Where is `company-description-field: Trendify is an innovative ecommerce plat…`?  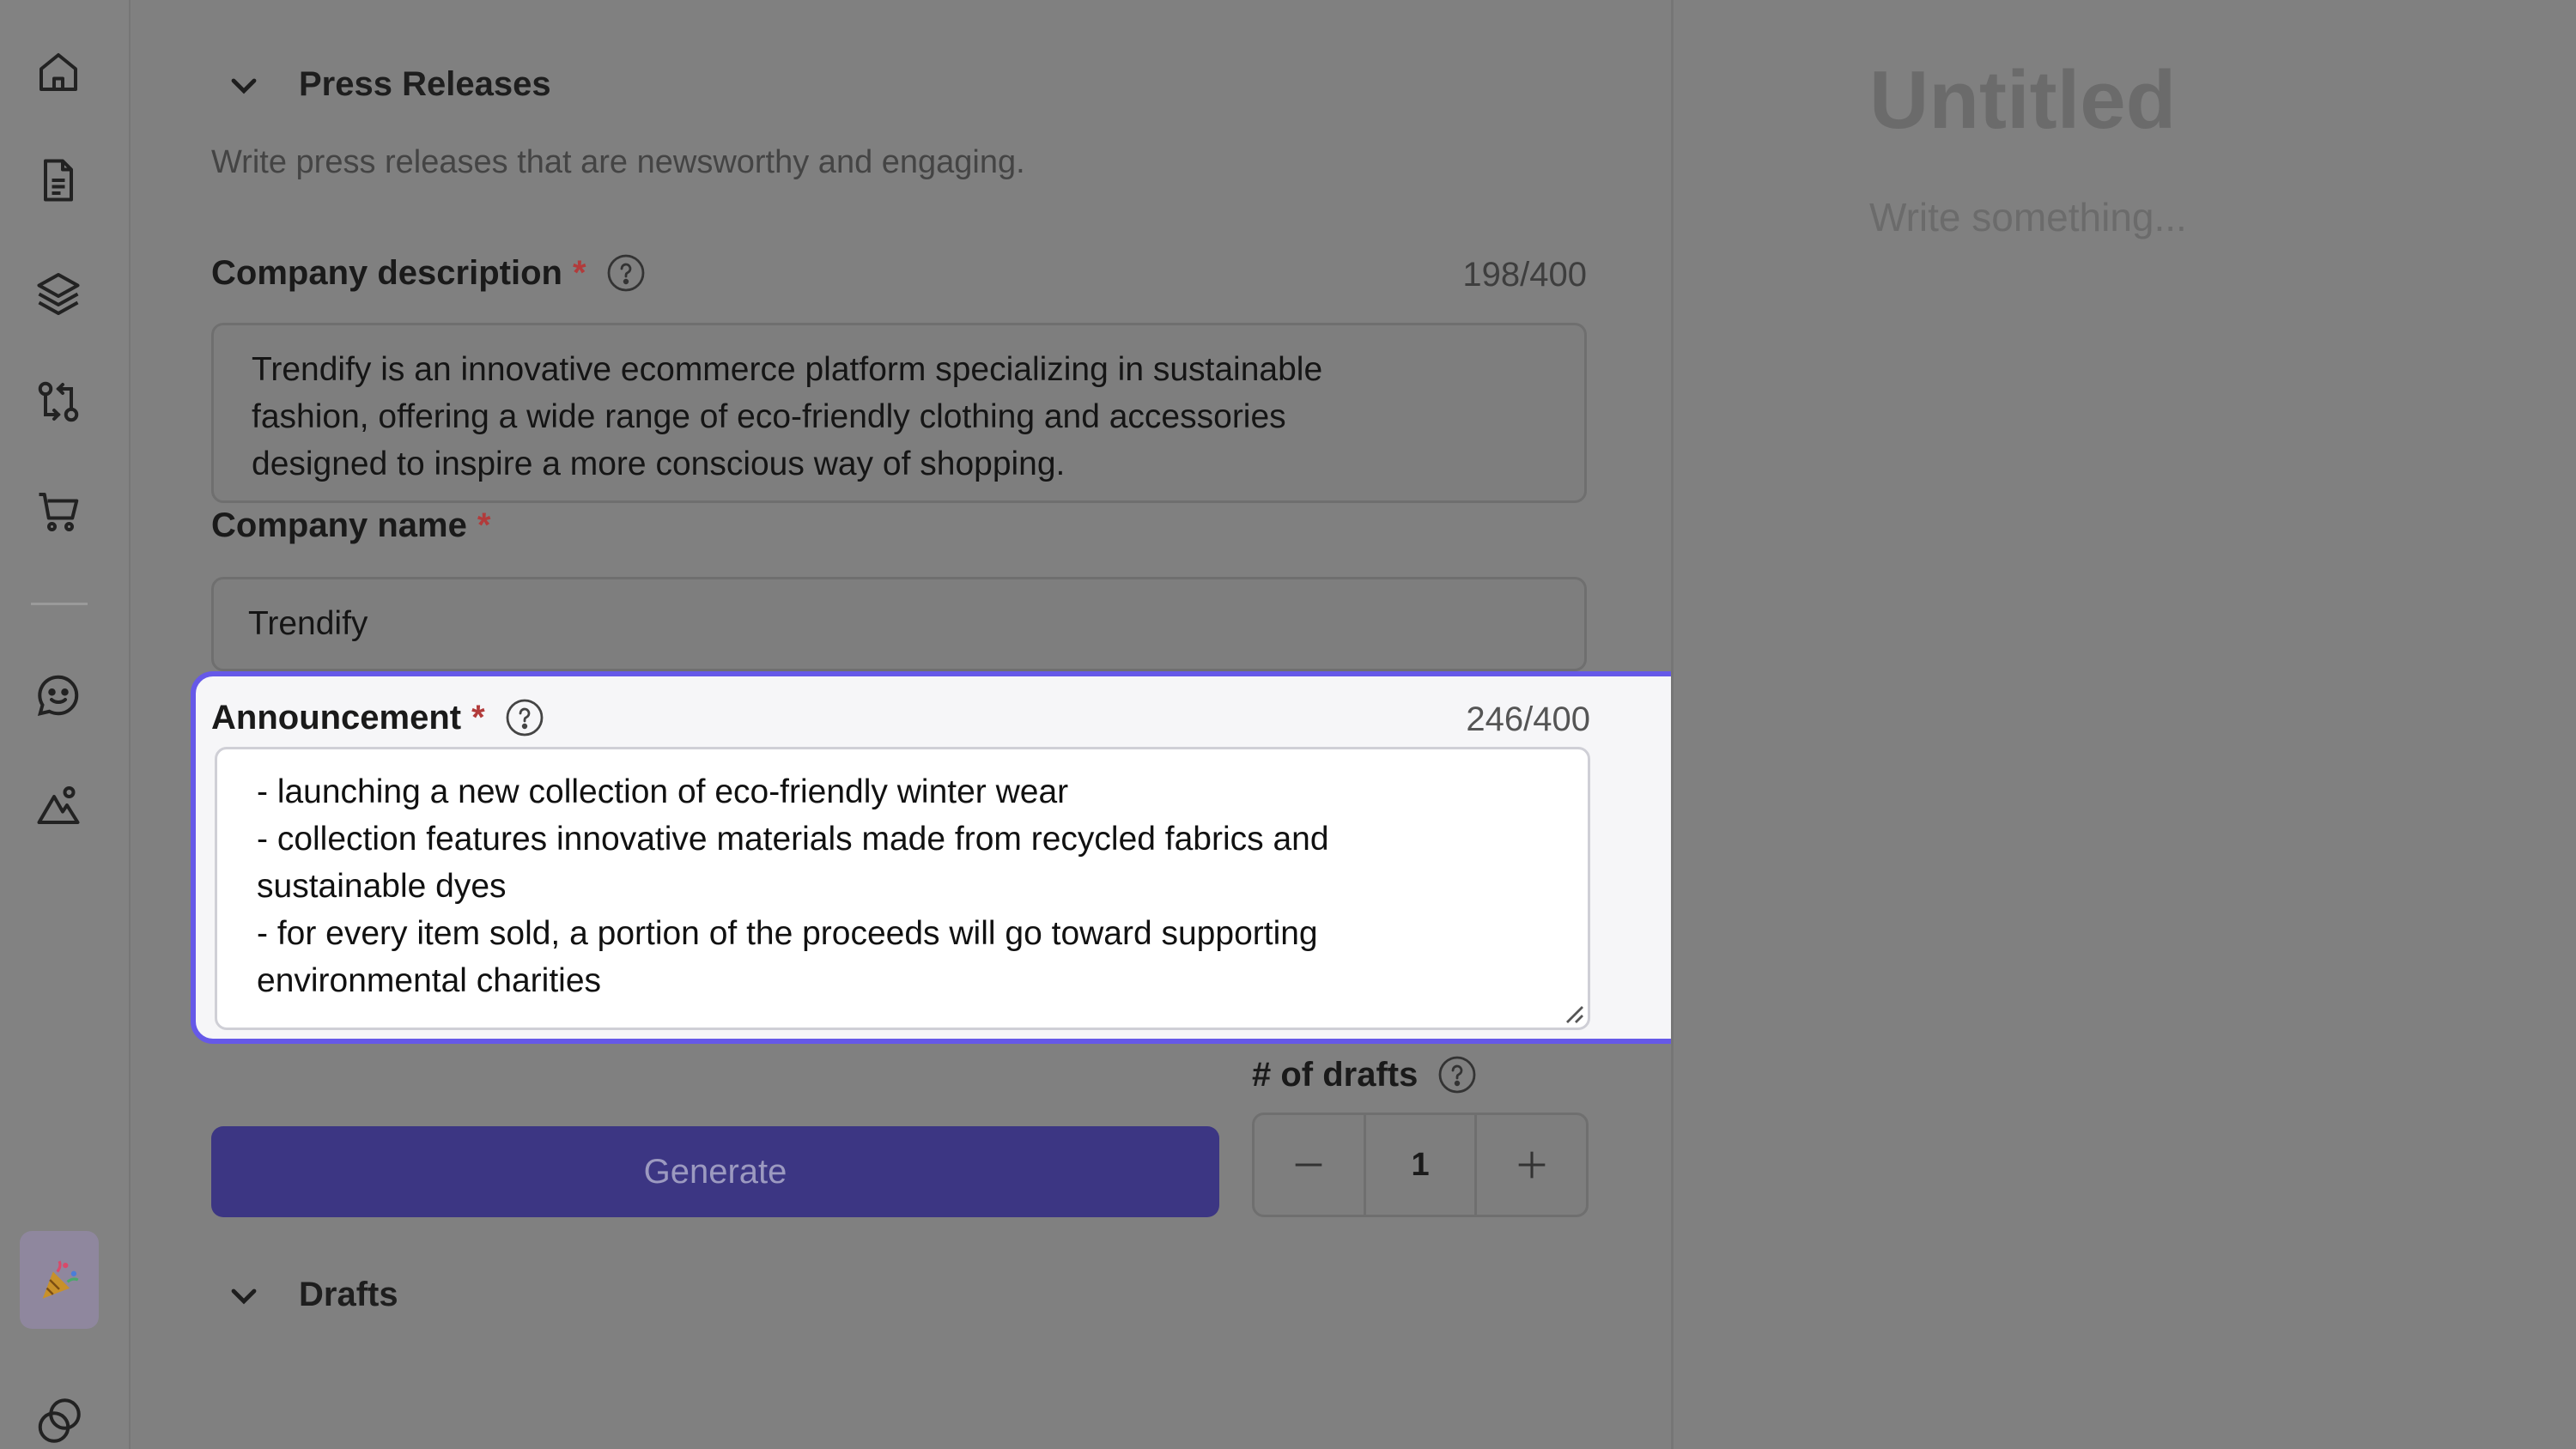
company-description-field: Trendify is an innovative ecommerce plat… is located at coordinates (899, 413).